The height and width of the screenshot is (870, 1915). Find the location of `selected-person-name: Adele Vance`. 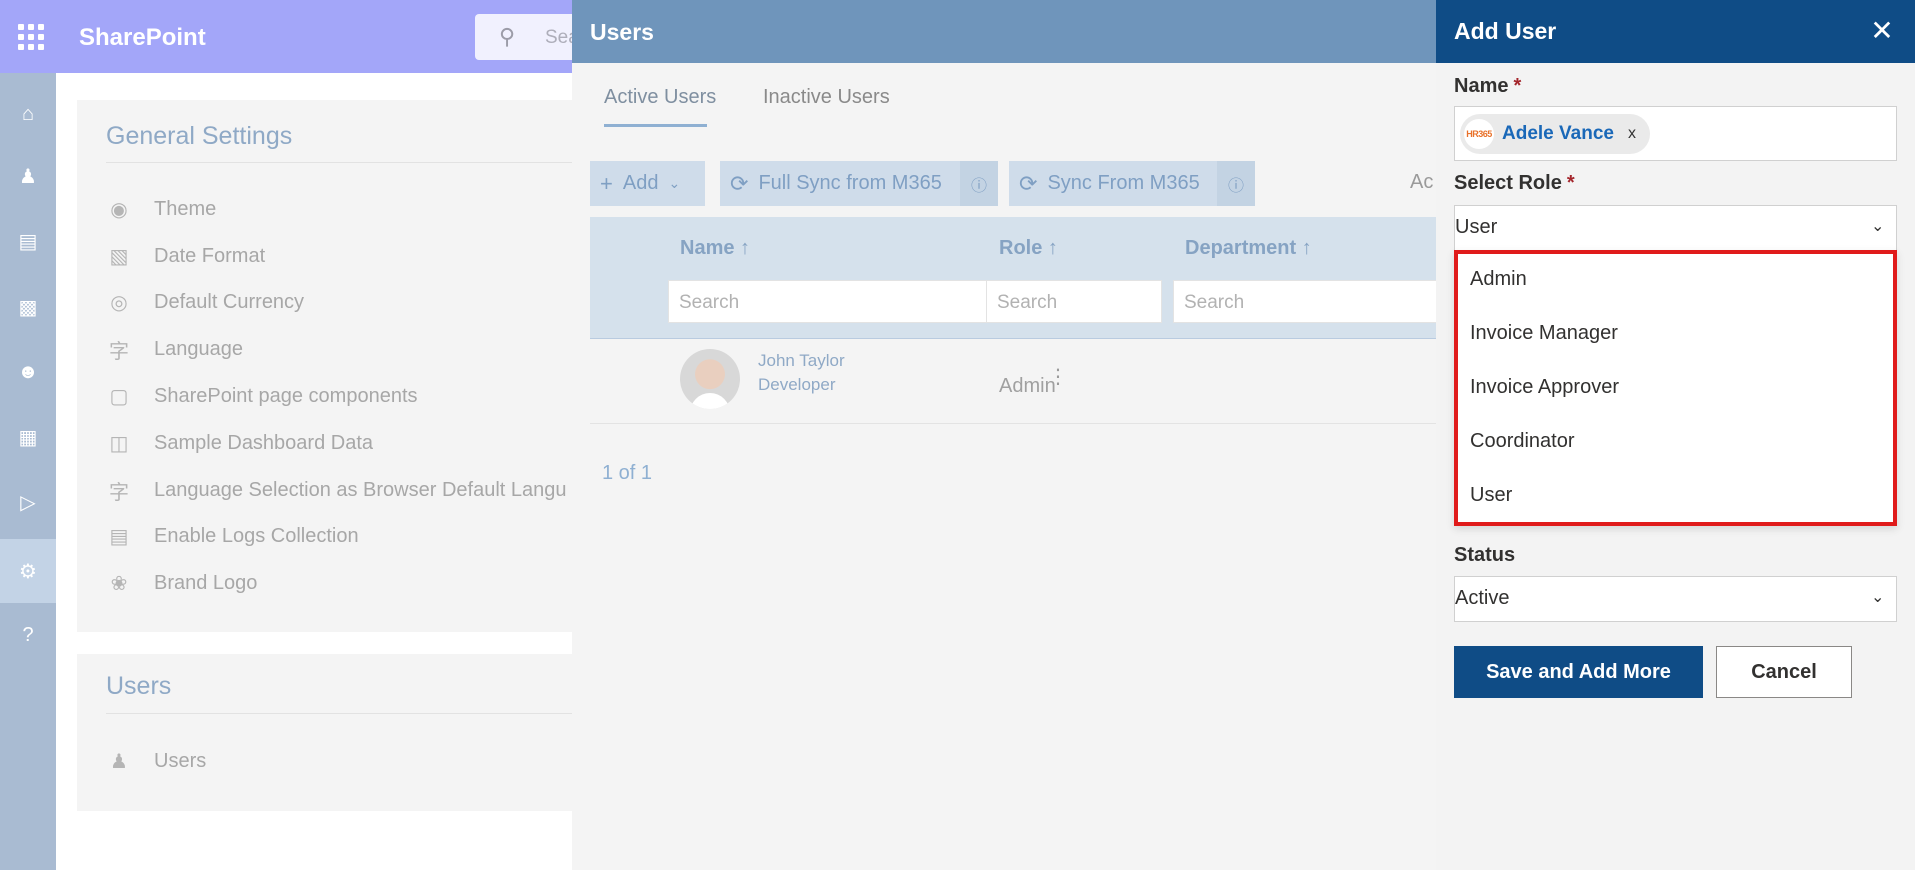

selected-person-name: Adele Vance is located at coordinates (1558, 133).